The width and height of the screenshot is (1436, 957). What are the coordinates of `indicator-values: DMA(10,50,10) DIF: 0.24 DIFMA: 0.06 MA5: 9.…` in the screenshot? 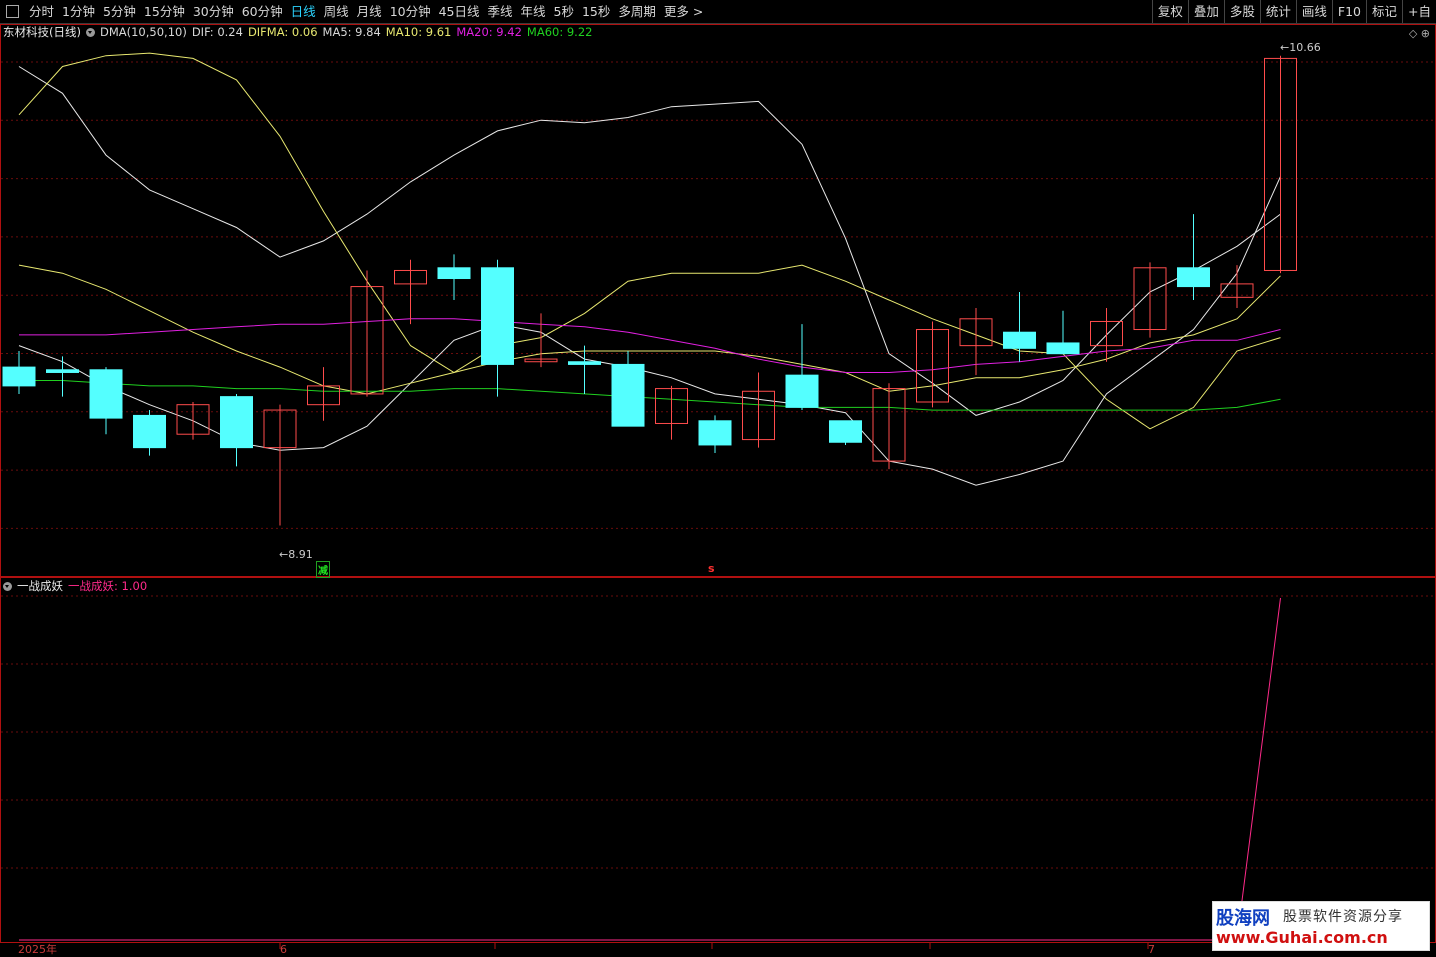 It's located at (346, 32).